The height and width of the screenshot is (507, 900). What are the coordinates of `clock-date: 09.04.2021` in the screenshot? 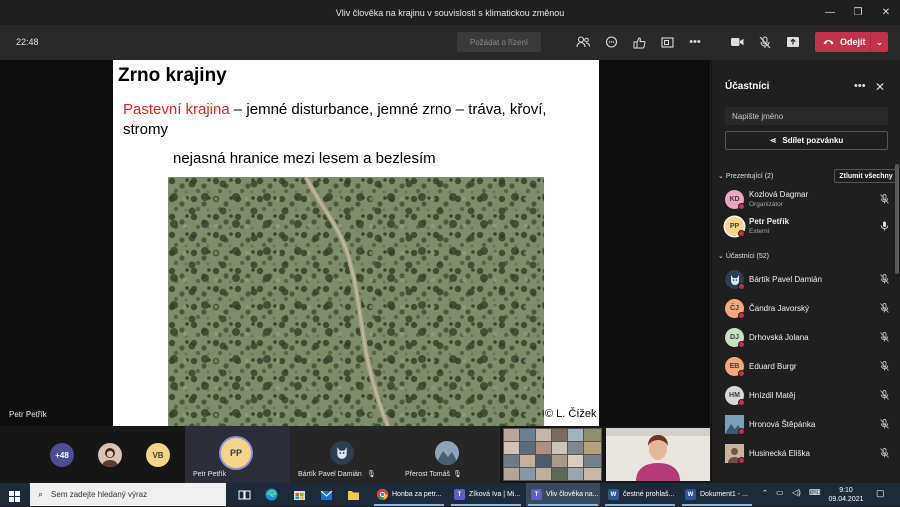 It's located at (846, 499).